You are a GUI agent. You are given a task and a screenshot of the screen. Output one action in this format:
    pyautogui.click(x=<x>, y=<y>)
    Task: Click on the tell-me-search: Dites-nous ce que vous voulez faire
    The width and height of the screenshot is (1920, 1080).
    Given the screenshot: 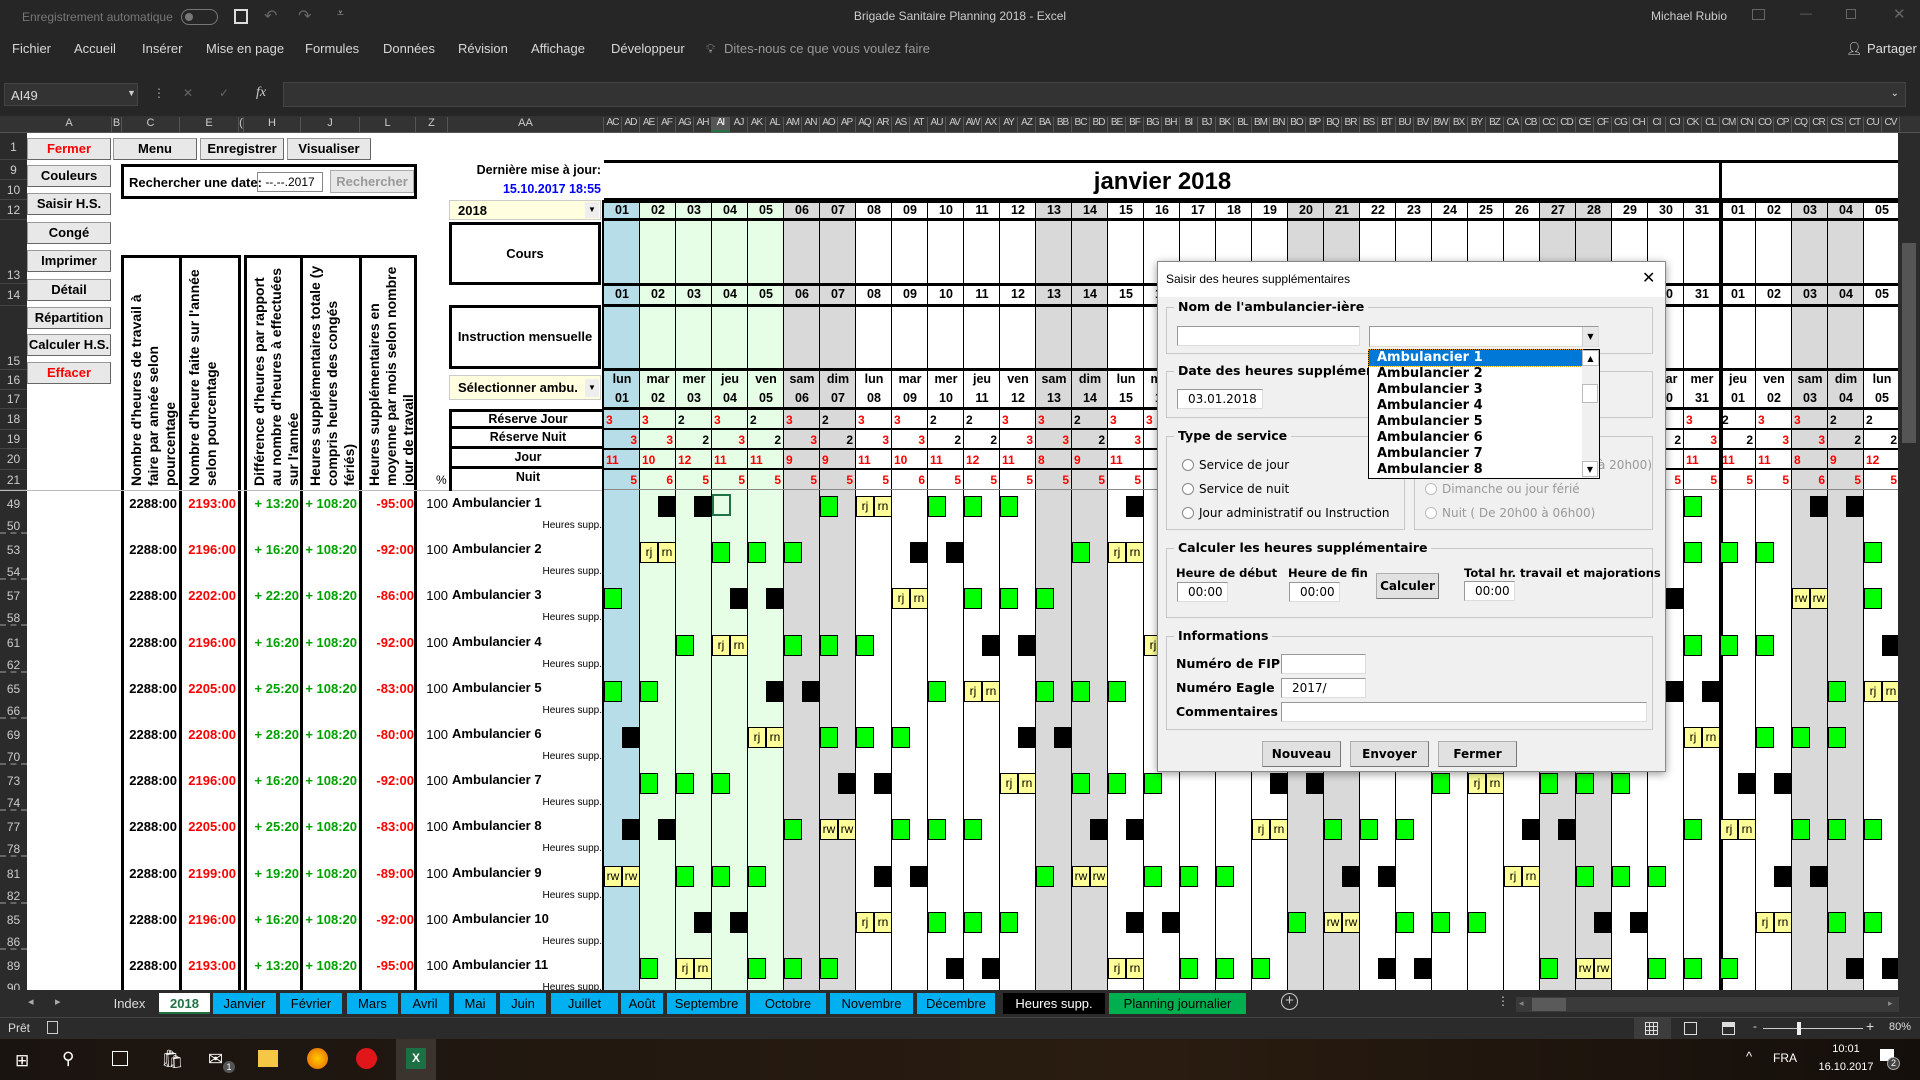 What is the action you would take?
    pyautogui.click(x=827, y=48)
    